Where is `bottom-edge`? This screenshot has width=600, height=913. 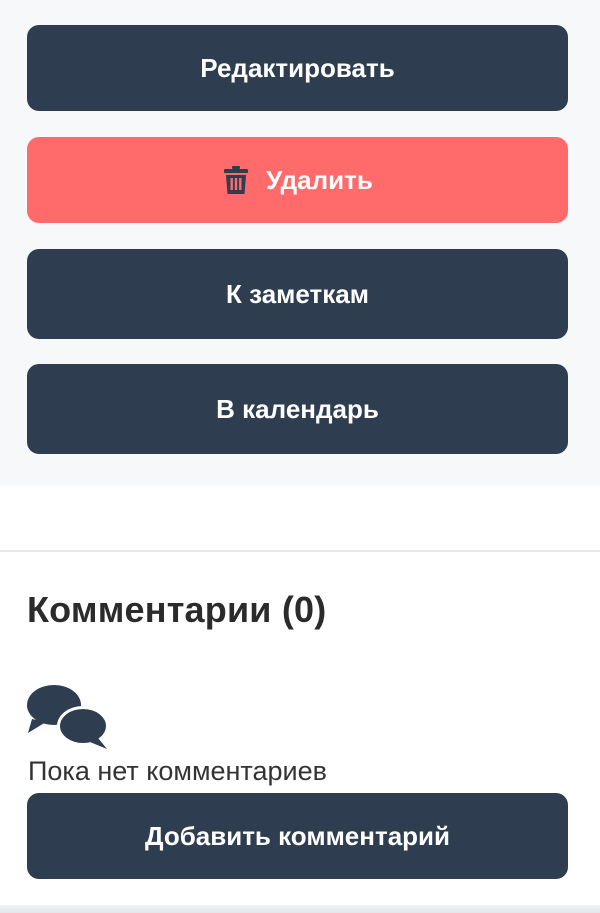 bottom-edge is located at coordinates (300, 909).